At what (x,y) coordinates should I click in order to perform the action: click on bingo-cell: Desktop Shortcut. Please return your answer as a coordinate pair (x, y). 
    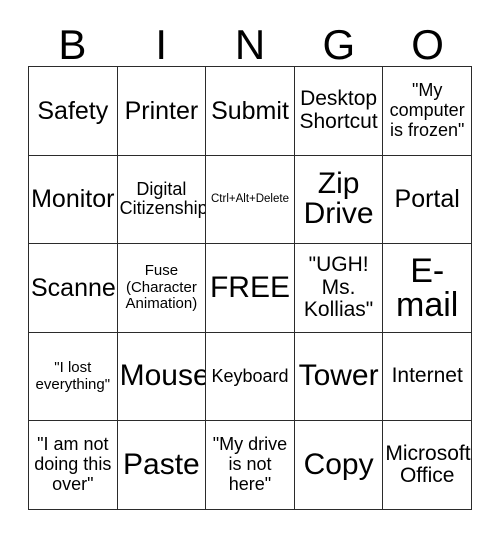
    Looking at the image, I should click on (339, 111).